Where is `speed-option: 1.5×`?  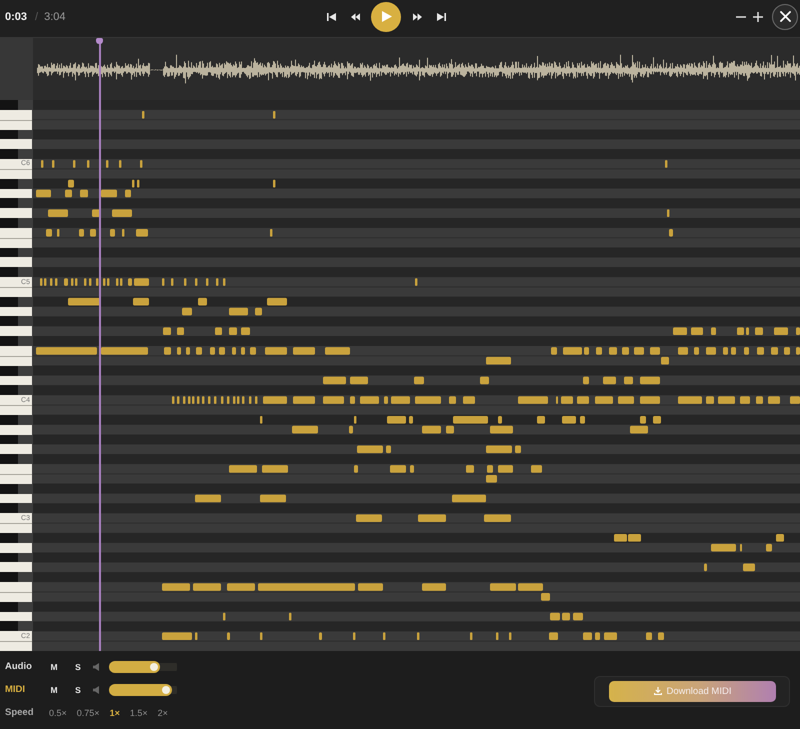
speed-option: 1.5× is located at coordinates (139, 713).